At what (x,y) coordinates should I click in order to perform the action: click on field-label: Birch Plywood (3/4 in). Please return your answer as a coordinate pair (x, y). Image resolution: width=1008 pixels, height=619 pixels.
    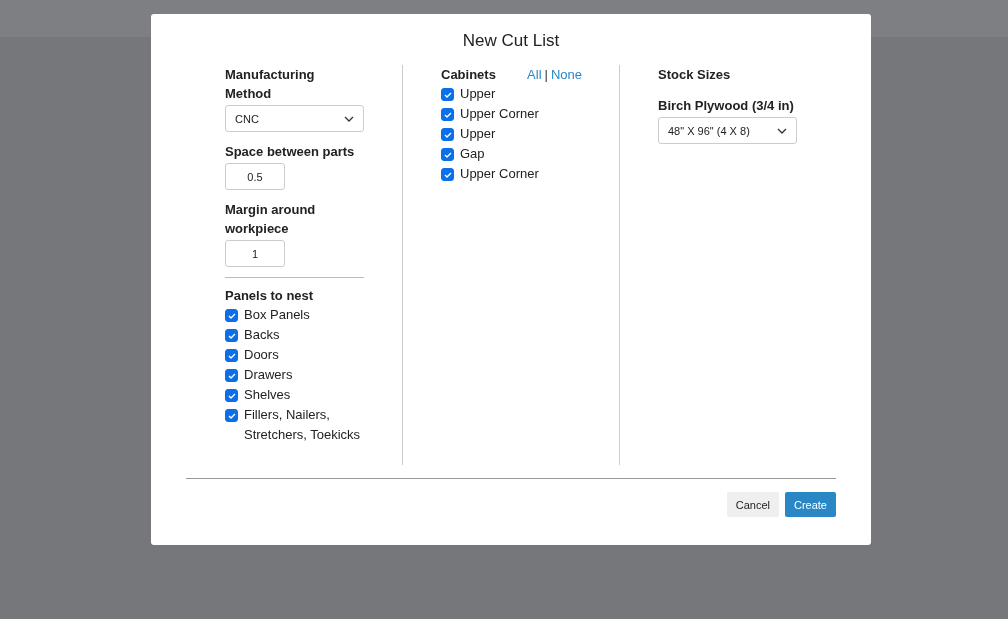
    Looking at the image, I should click on (726, 106).